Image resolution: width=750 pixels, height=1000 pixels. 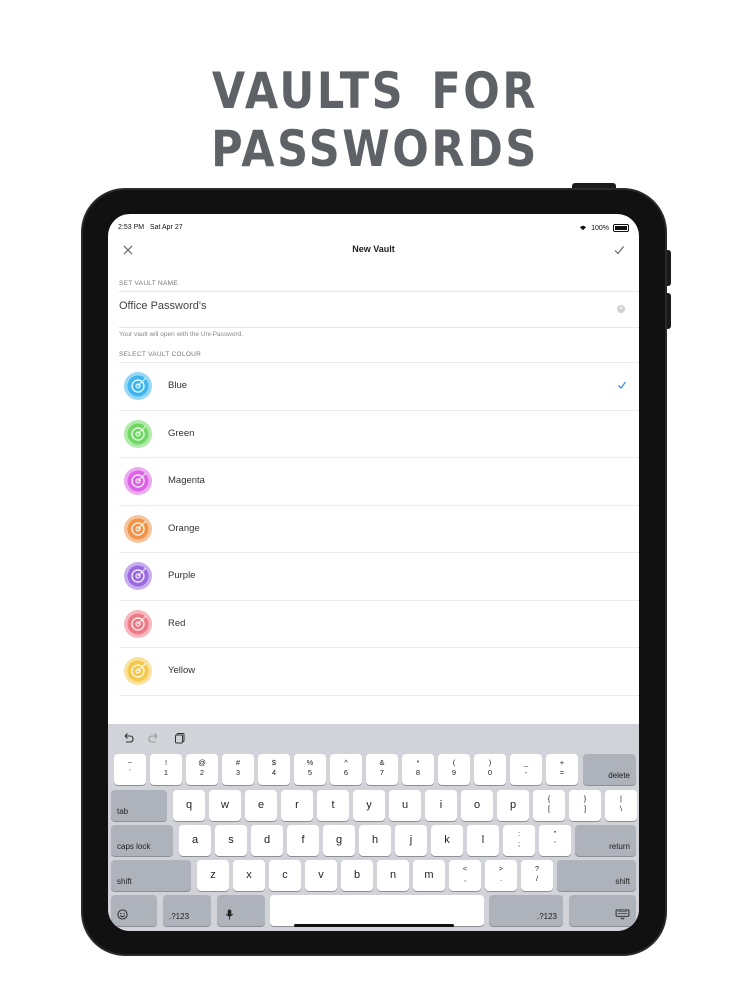 I want to click on key-r: r, so click(x=297, y=805).